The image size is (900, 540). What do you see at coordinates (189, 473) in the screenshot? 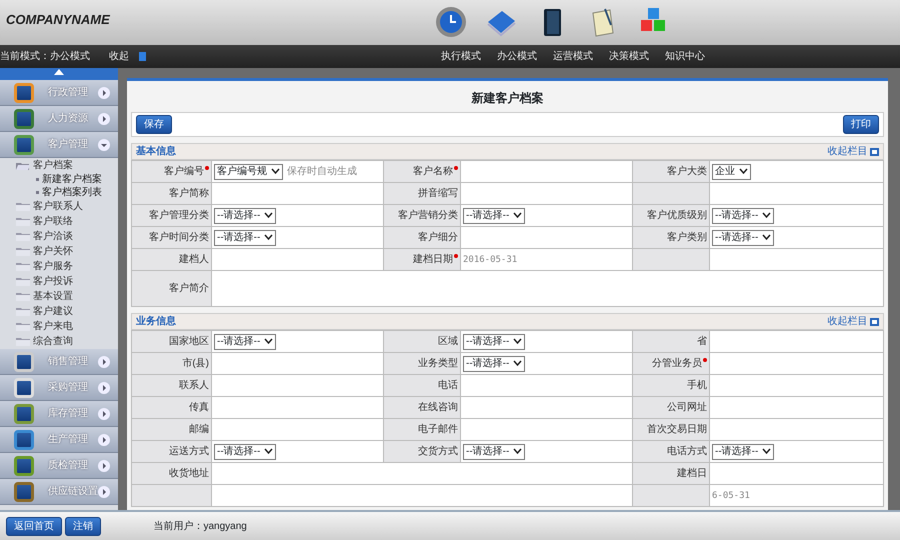
I see `field-label: 收货地址` at bounding box center [189, 473].